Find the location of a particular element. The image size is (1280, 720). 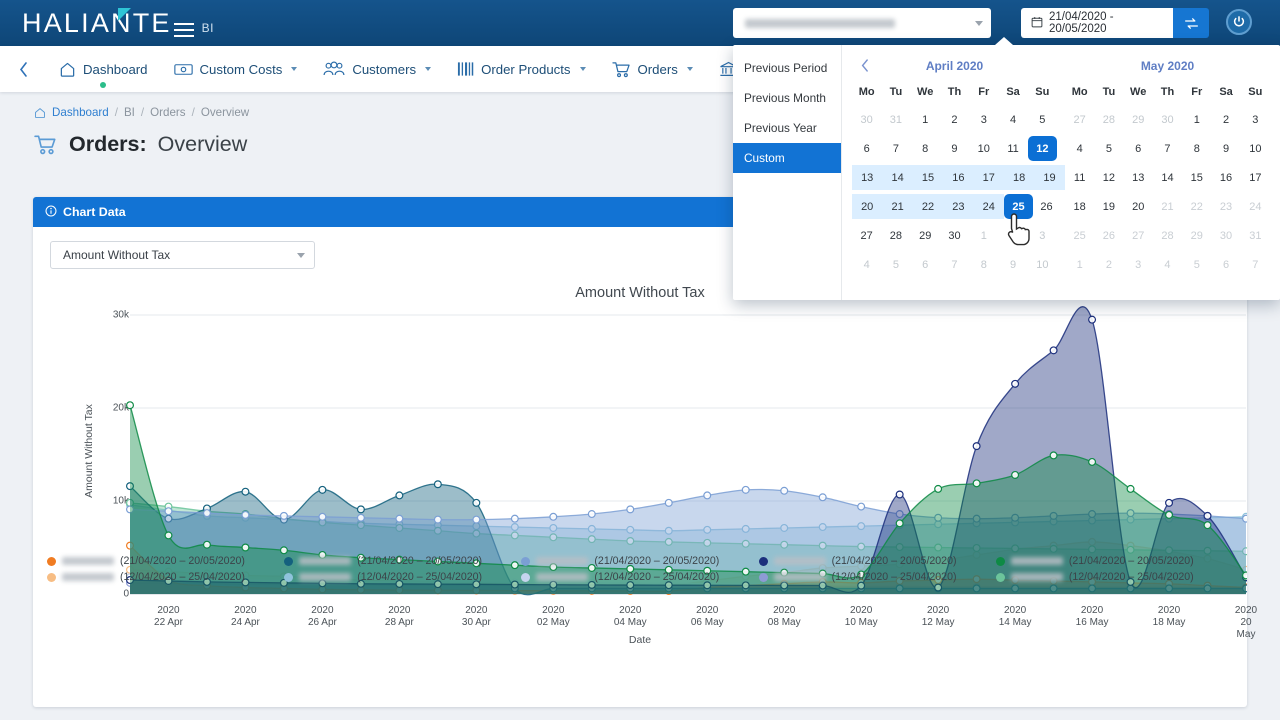

brand-logo: HALIANTE BI is located at coordinates (118, 22).